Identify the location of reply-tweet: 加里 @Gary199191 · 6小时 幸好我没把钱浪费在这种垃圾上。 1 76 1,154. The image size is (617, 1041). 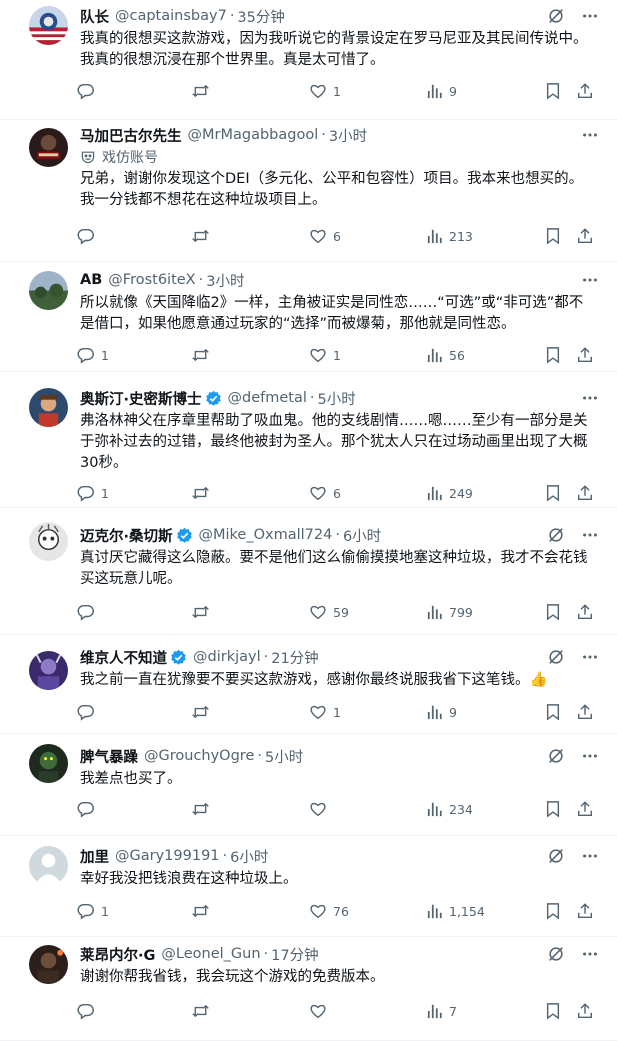
(308, 886).